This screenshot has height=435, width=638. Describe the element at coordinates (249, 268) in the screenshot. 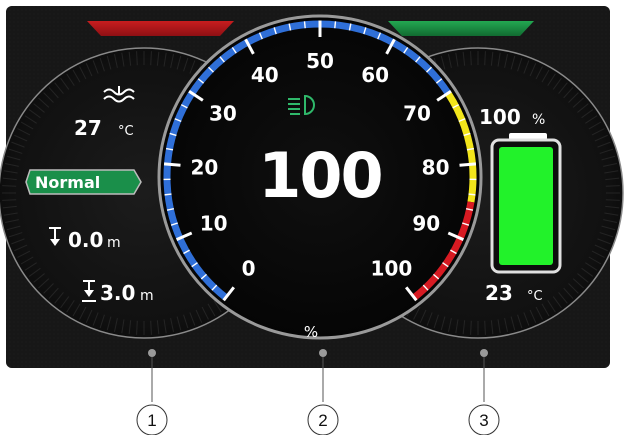

I see `scale-label: 0` at that location.